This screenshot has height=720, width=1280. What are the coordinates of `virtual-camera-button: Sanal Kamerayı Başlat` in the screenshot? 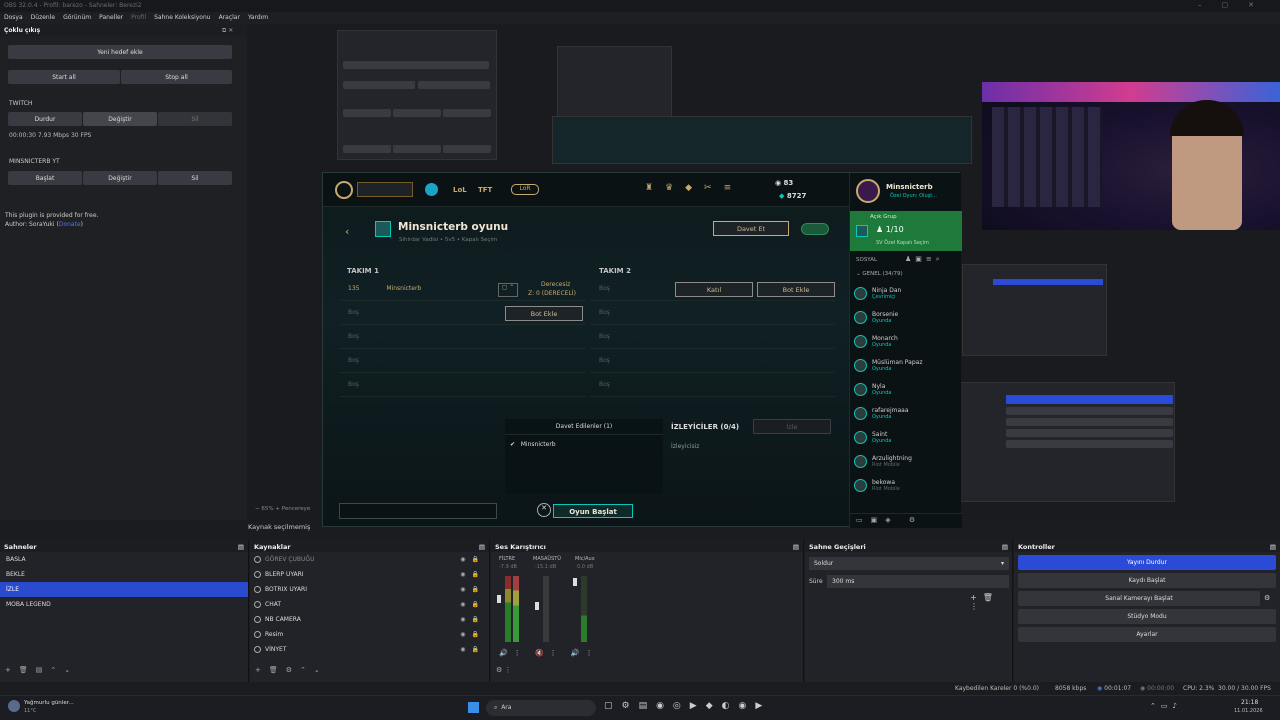 It's located at (1139, 598).